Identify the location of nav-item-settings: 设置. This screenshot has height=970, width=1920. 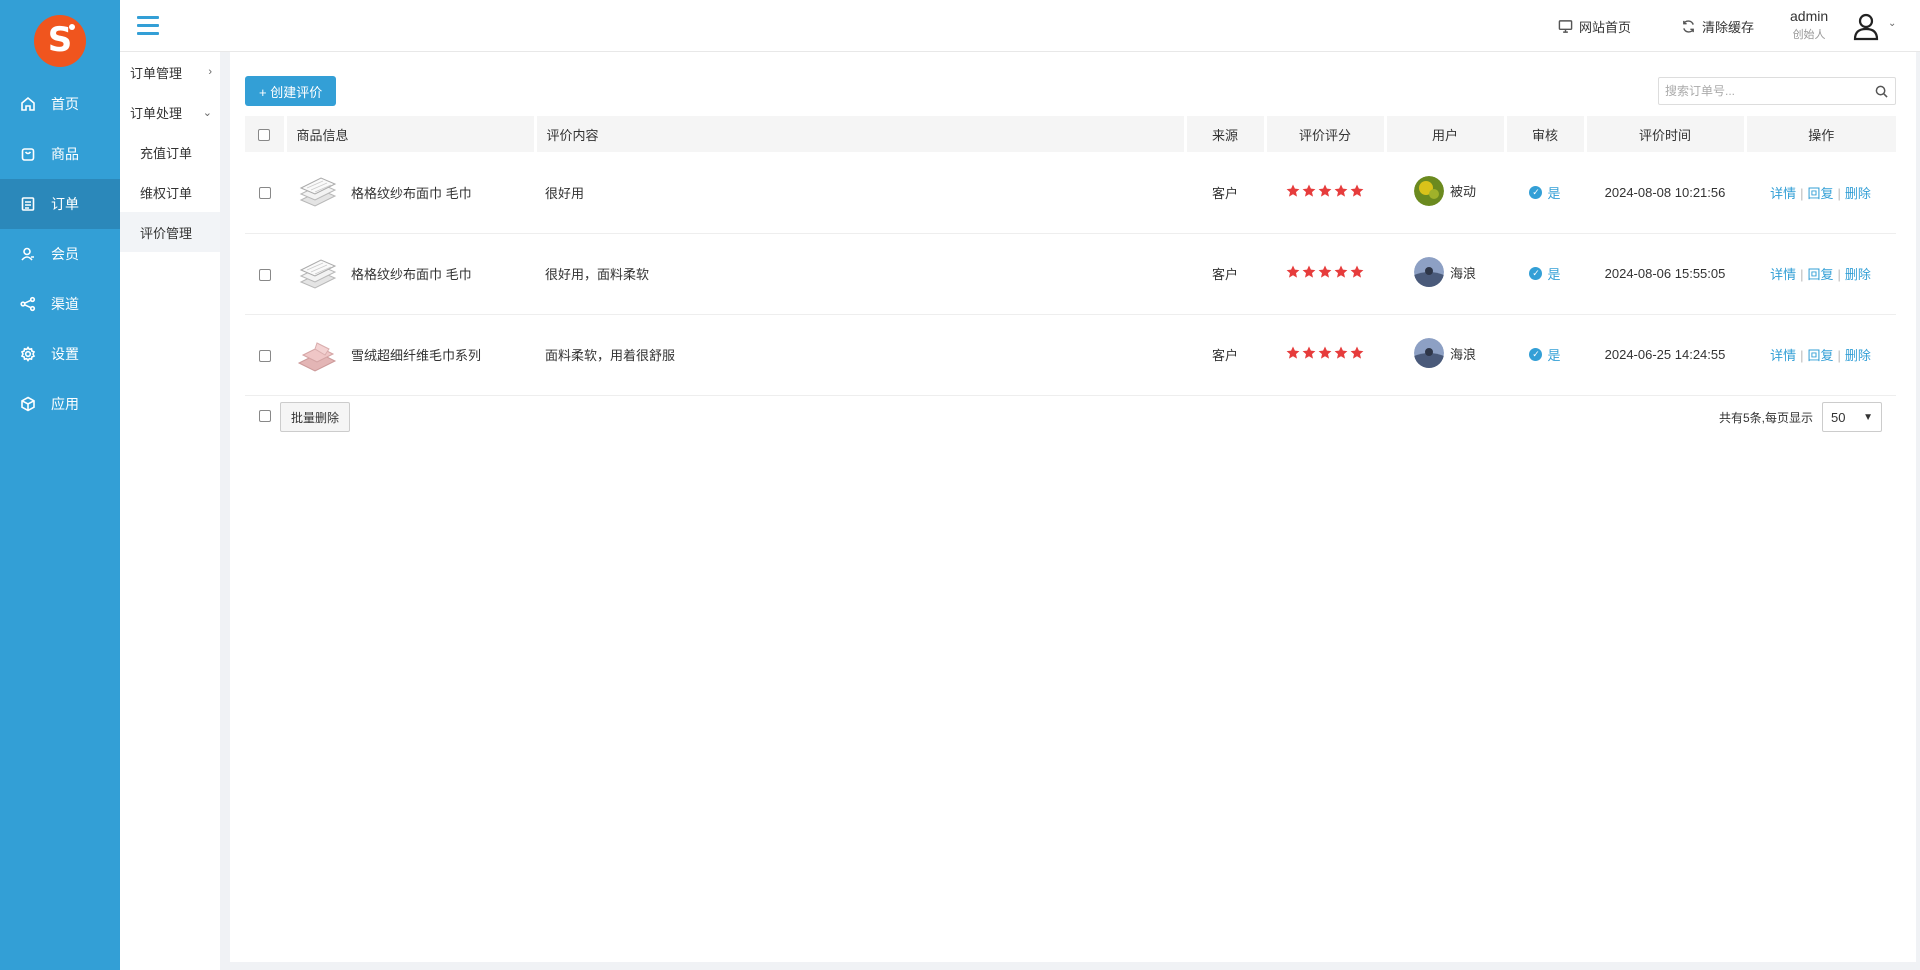
(60, 354).